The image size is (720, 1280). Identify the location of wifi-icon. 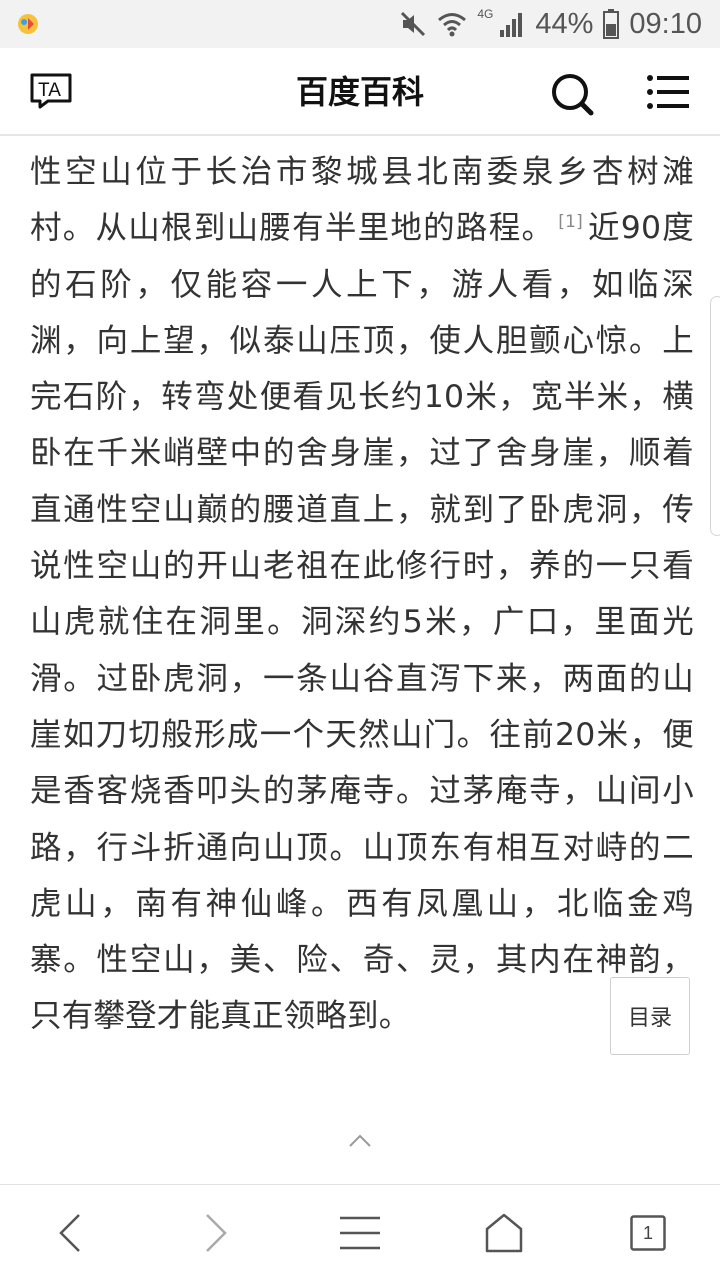
(452, 25).